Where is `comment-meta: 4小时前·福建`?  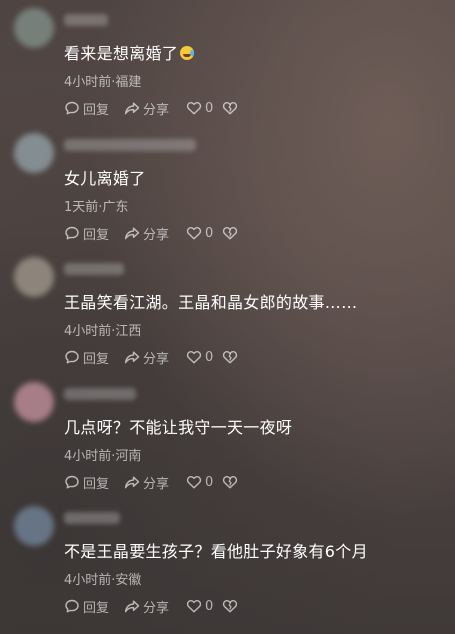 comment-meta: 4小时前·福建 is located at coordinates (102, 80).